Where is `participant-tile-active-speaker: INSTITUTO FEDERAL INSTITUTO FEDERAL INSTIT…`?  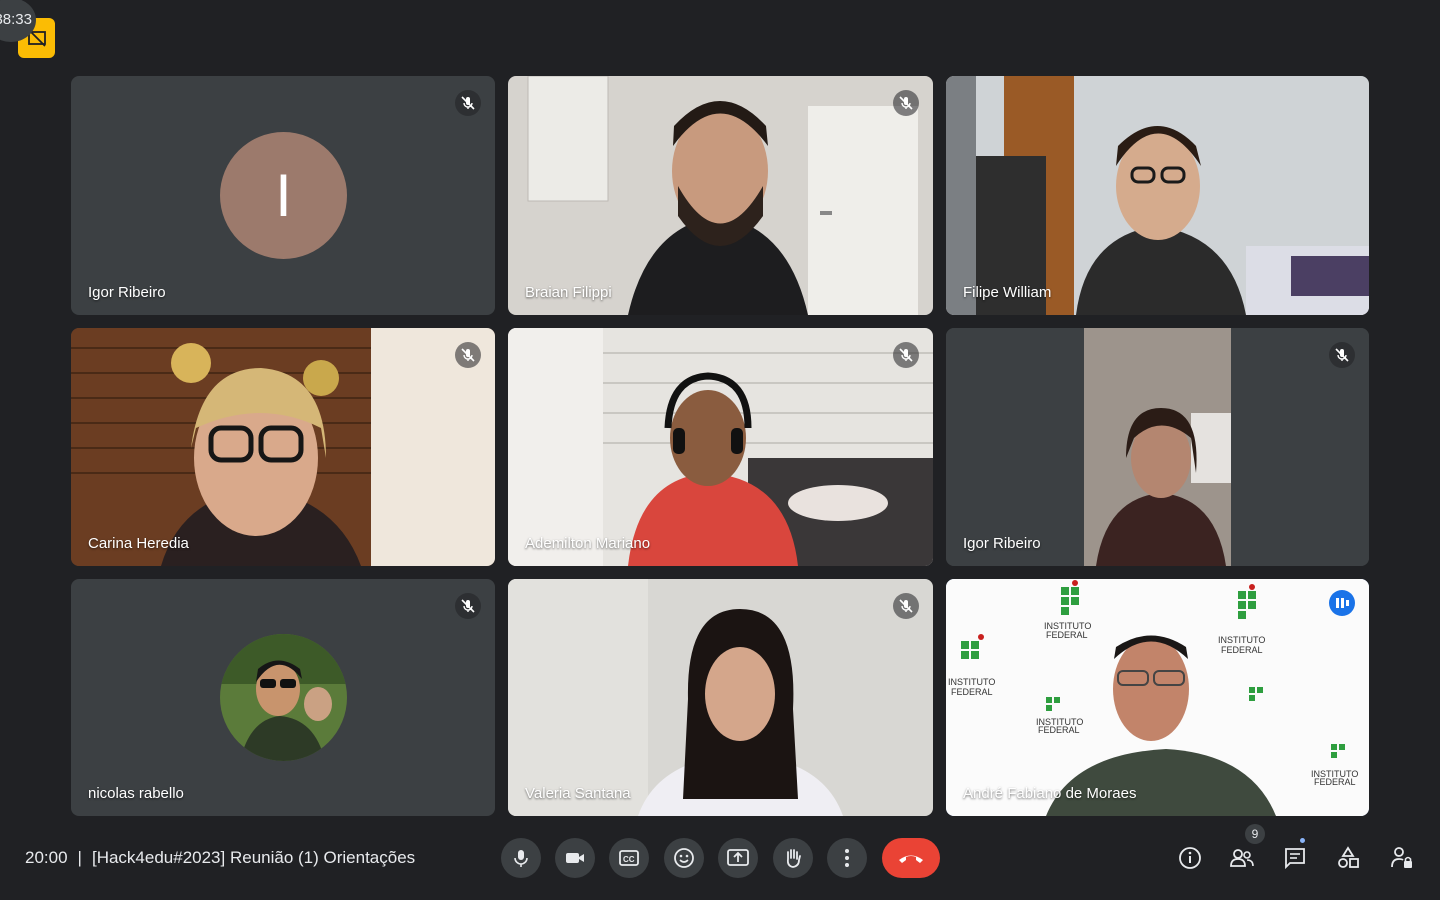
participant-tile-active-speaker: INSTITUTO FEDERAL INSTITUTO FEDERAL INSTIT… is located at coordinates (1157, 697).